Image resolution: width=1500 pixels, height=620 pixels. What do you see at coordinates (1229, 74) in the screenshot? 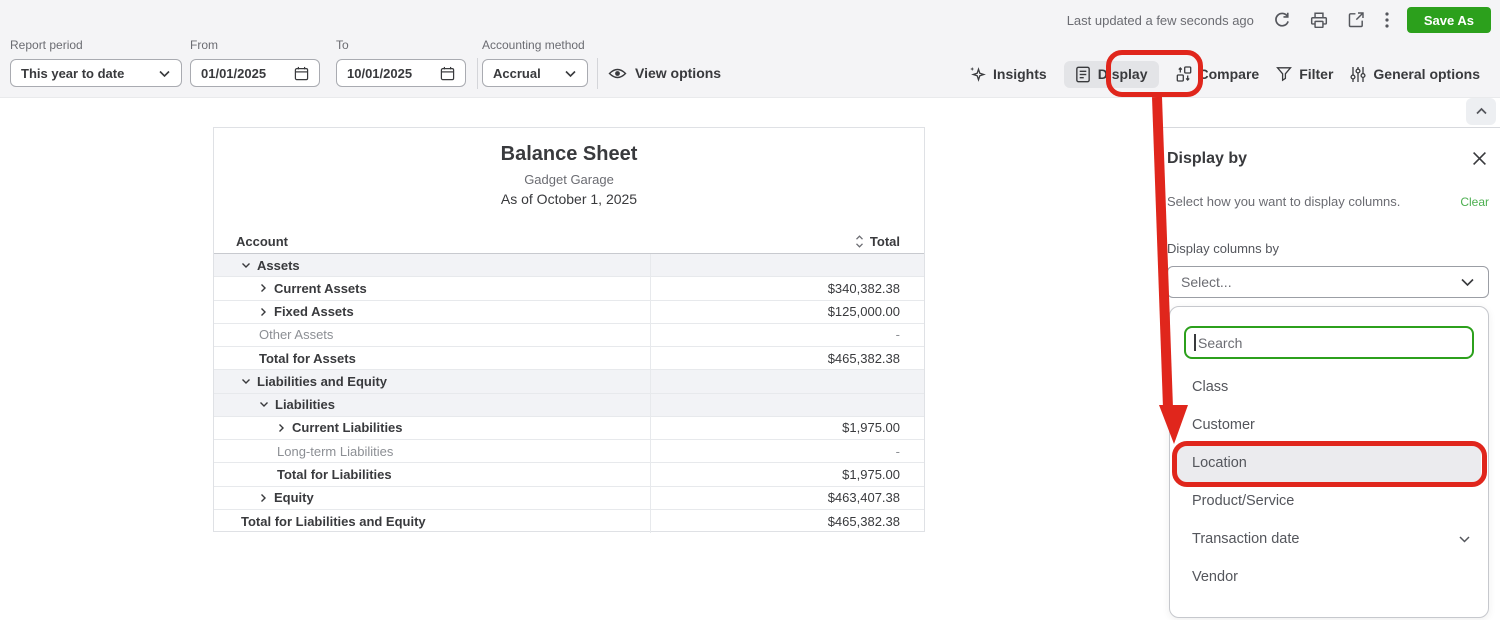
I see `compare-label: Compare` at bounding box center [1229, 74].